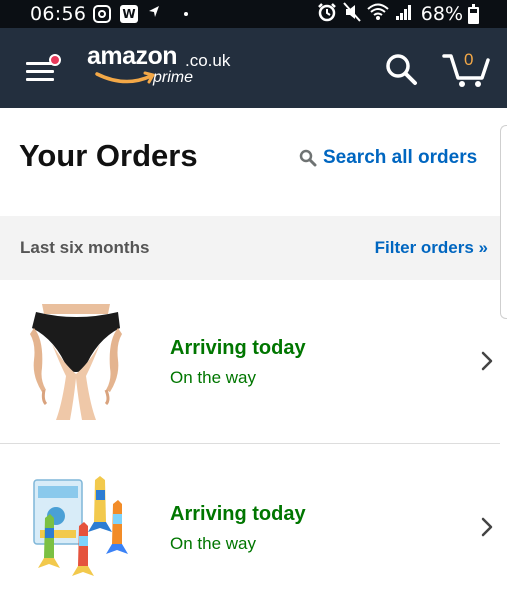  I want to click on w-app-icon: W, so click(129, 14).